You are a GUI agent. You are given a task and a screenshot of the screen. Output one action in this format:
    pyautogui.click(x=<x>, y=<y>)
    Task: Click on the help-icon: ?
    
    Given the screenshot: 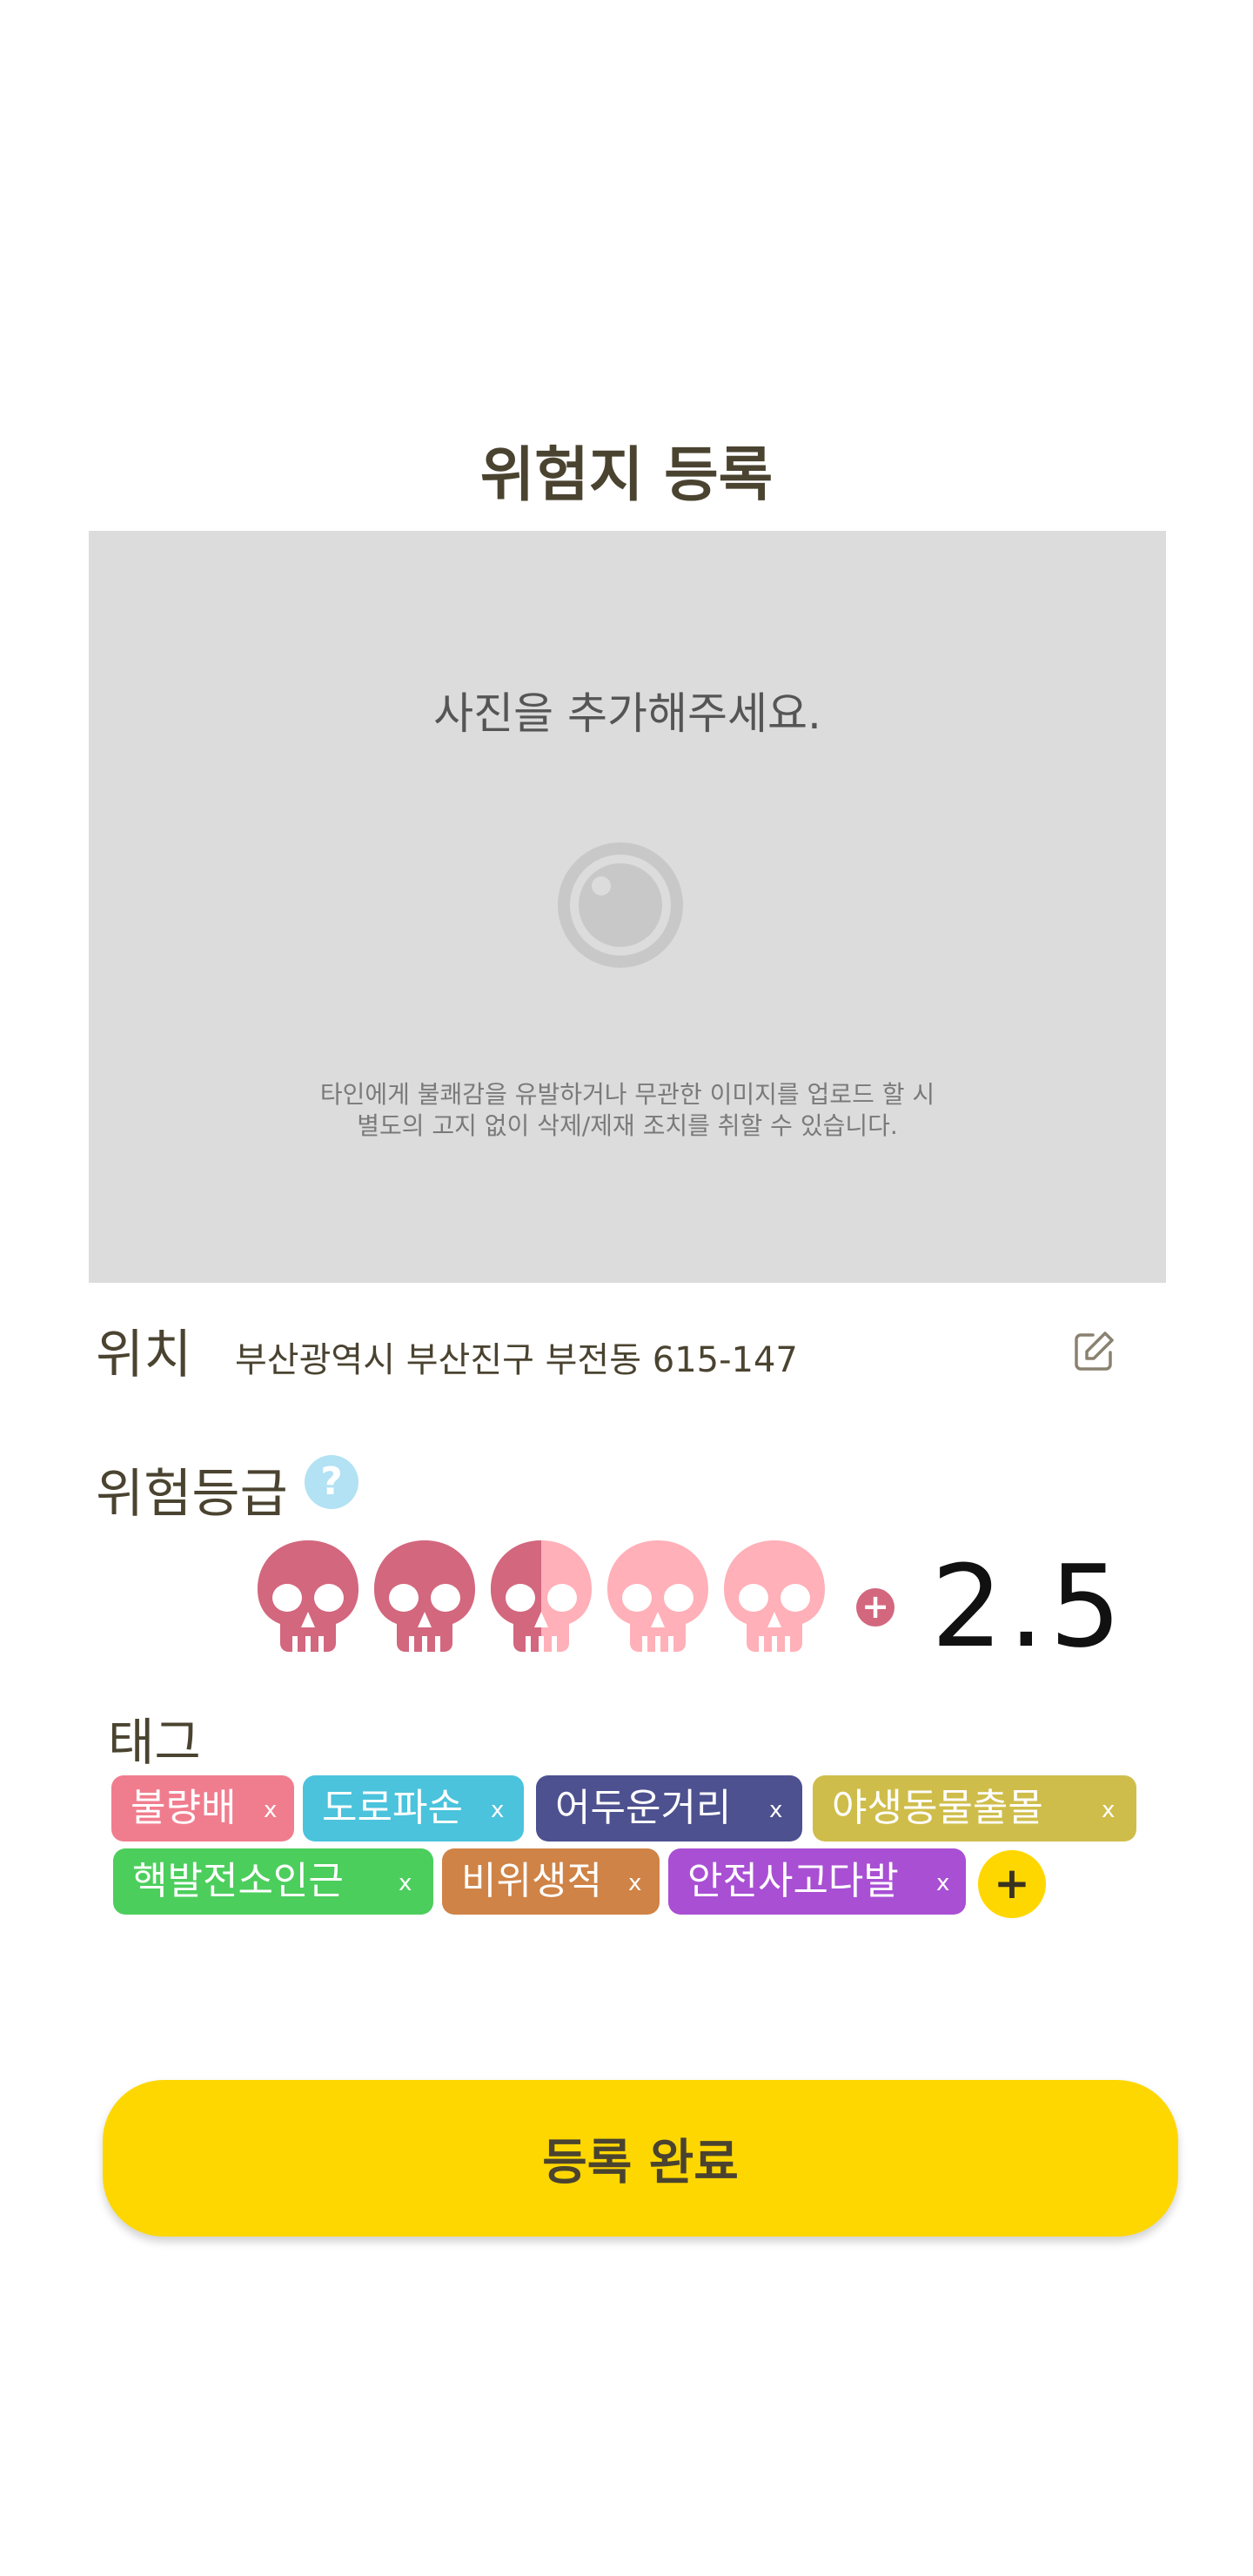 What is the action you would take?
    pyautogui.click(x=331, y=1482)
    